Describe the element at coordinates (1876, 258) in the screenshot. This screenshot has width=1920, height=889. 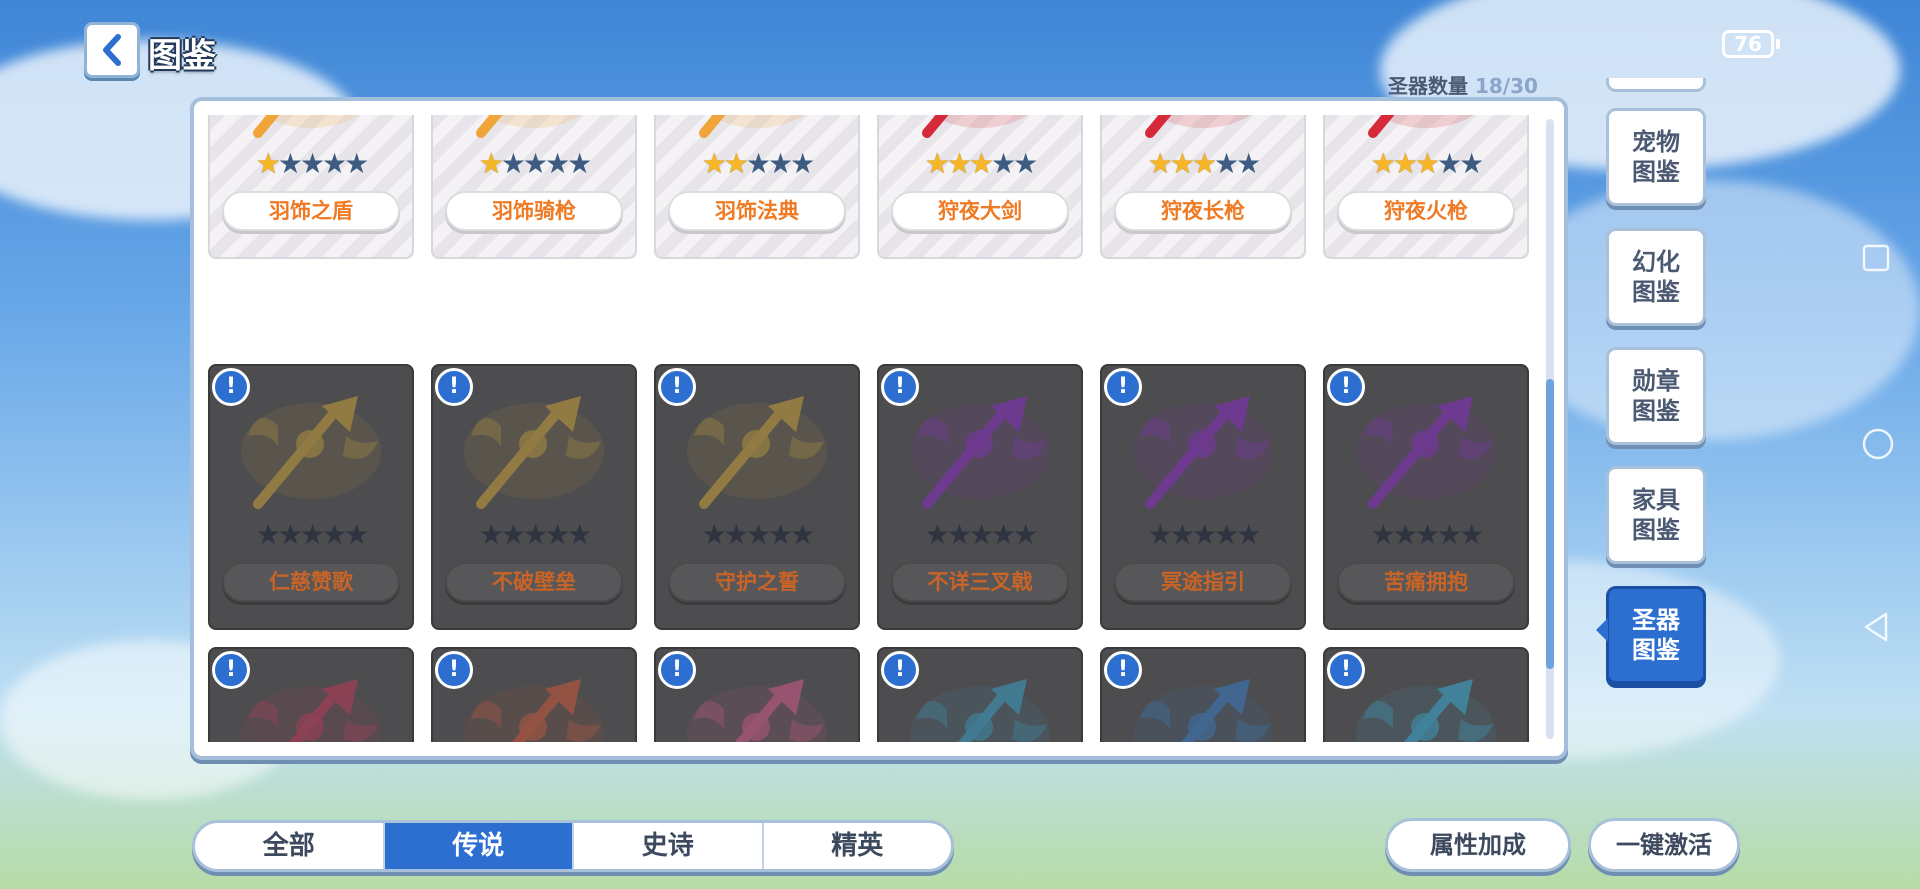
I see `recent-apps-icon` at that location.